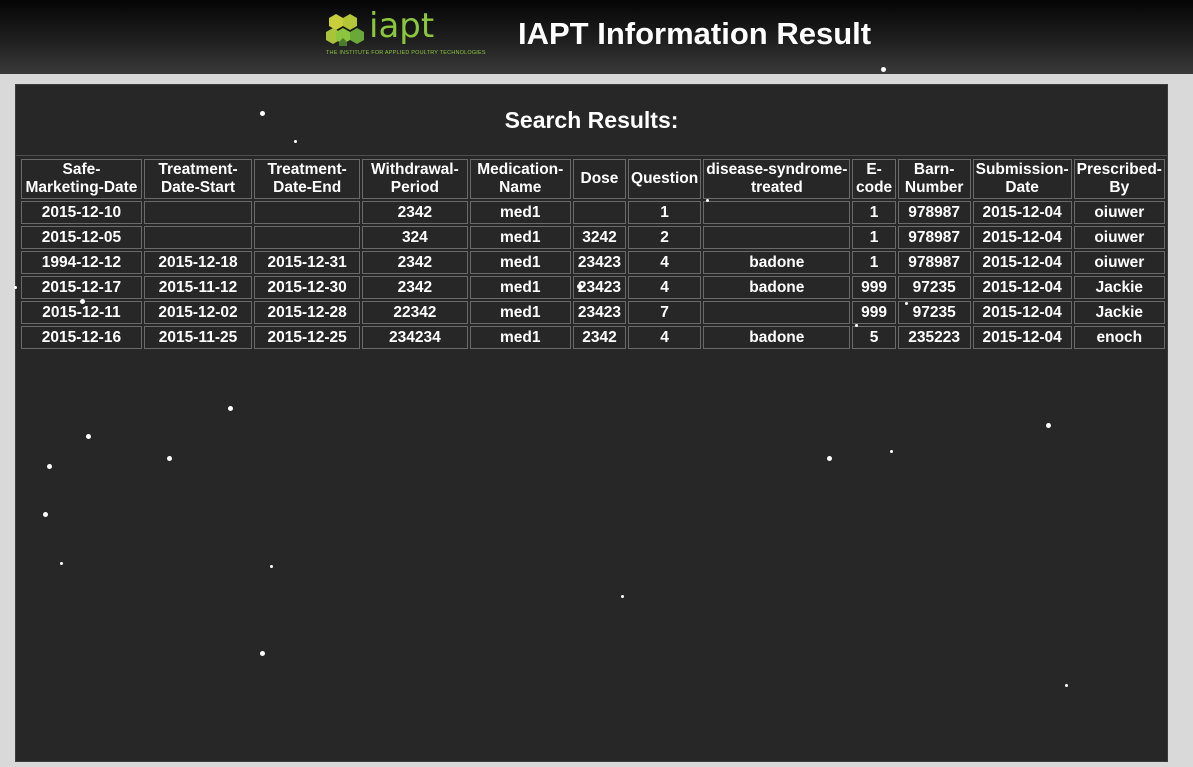  I want to click on column-header-label: Name, so click(520, 187).